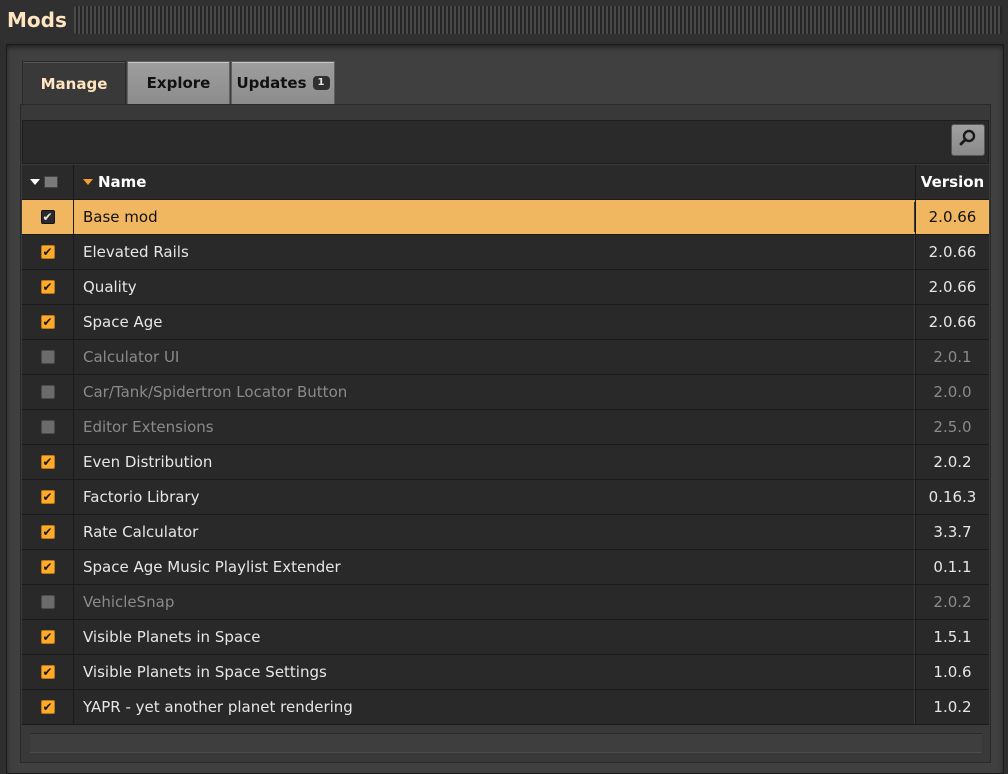 The height and width of the screenshot is (774, 1008). I want to click on table-row: ✔ Even Distribution 2.0.2, so click(505, 462).